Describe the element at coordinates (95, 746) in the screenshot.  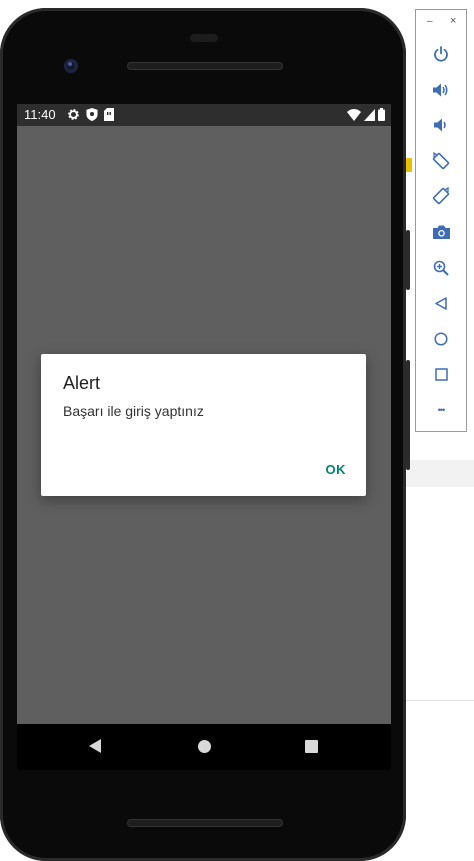
I see `nav-back-icon` at that location.